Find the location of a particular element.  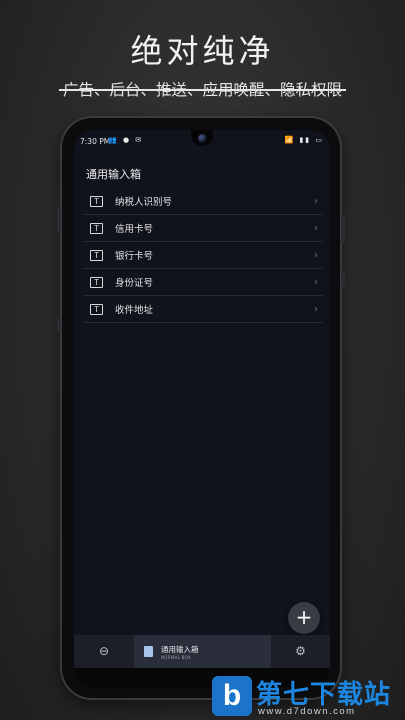

add-button: + is located at coordinates (304, 618).